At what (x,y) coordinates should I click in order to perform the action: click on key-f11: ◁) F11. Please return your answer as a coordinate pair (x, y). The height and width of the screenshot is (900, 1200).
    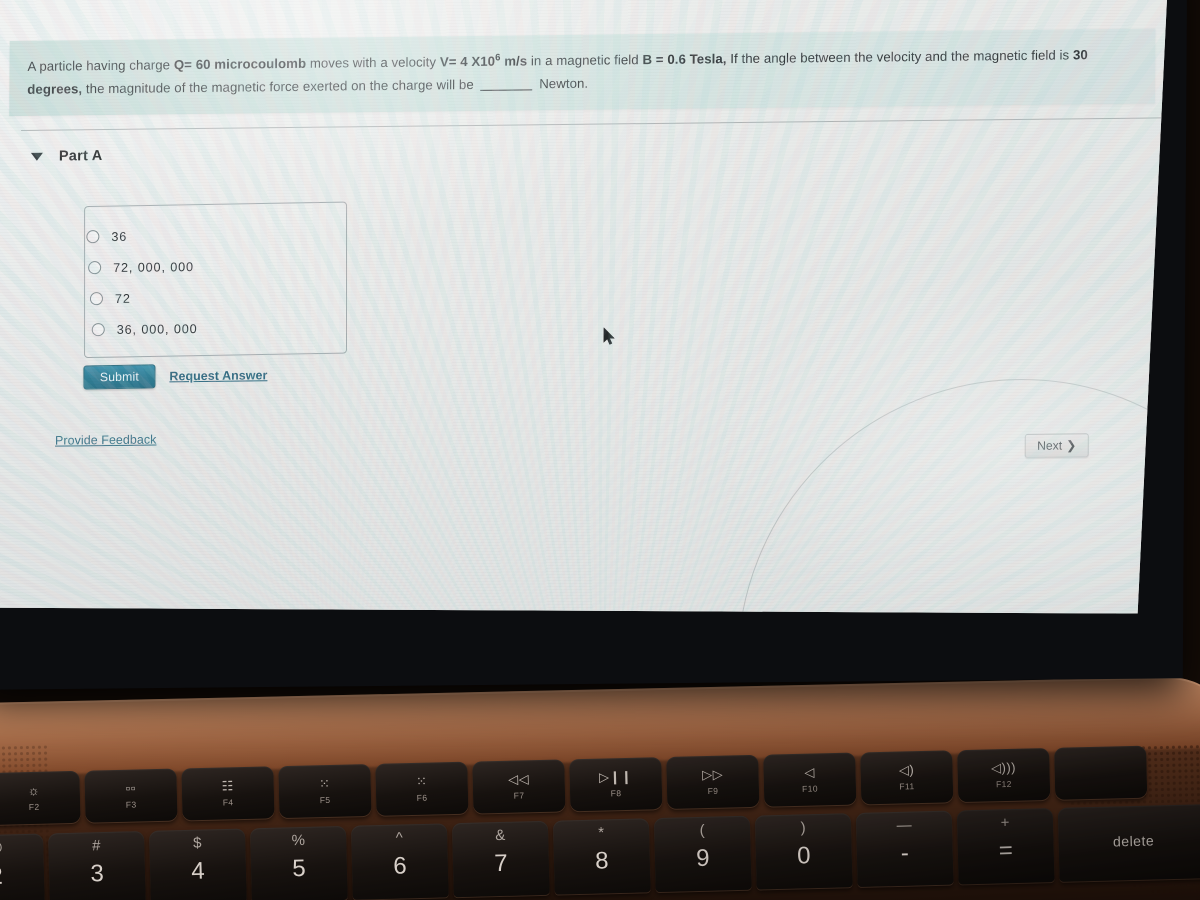
    Looking at the image, I should click on (907, 777).